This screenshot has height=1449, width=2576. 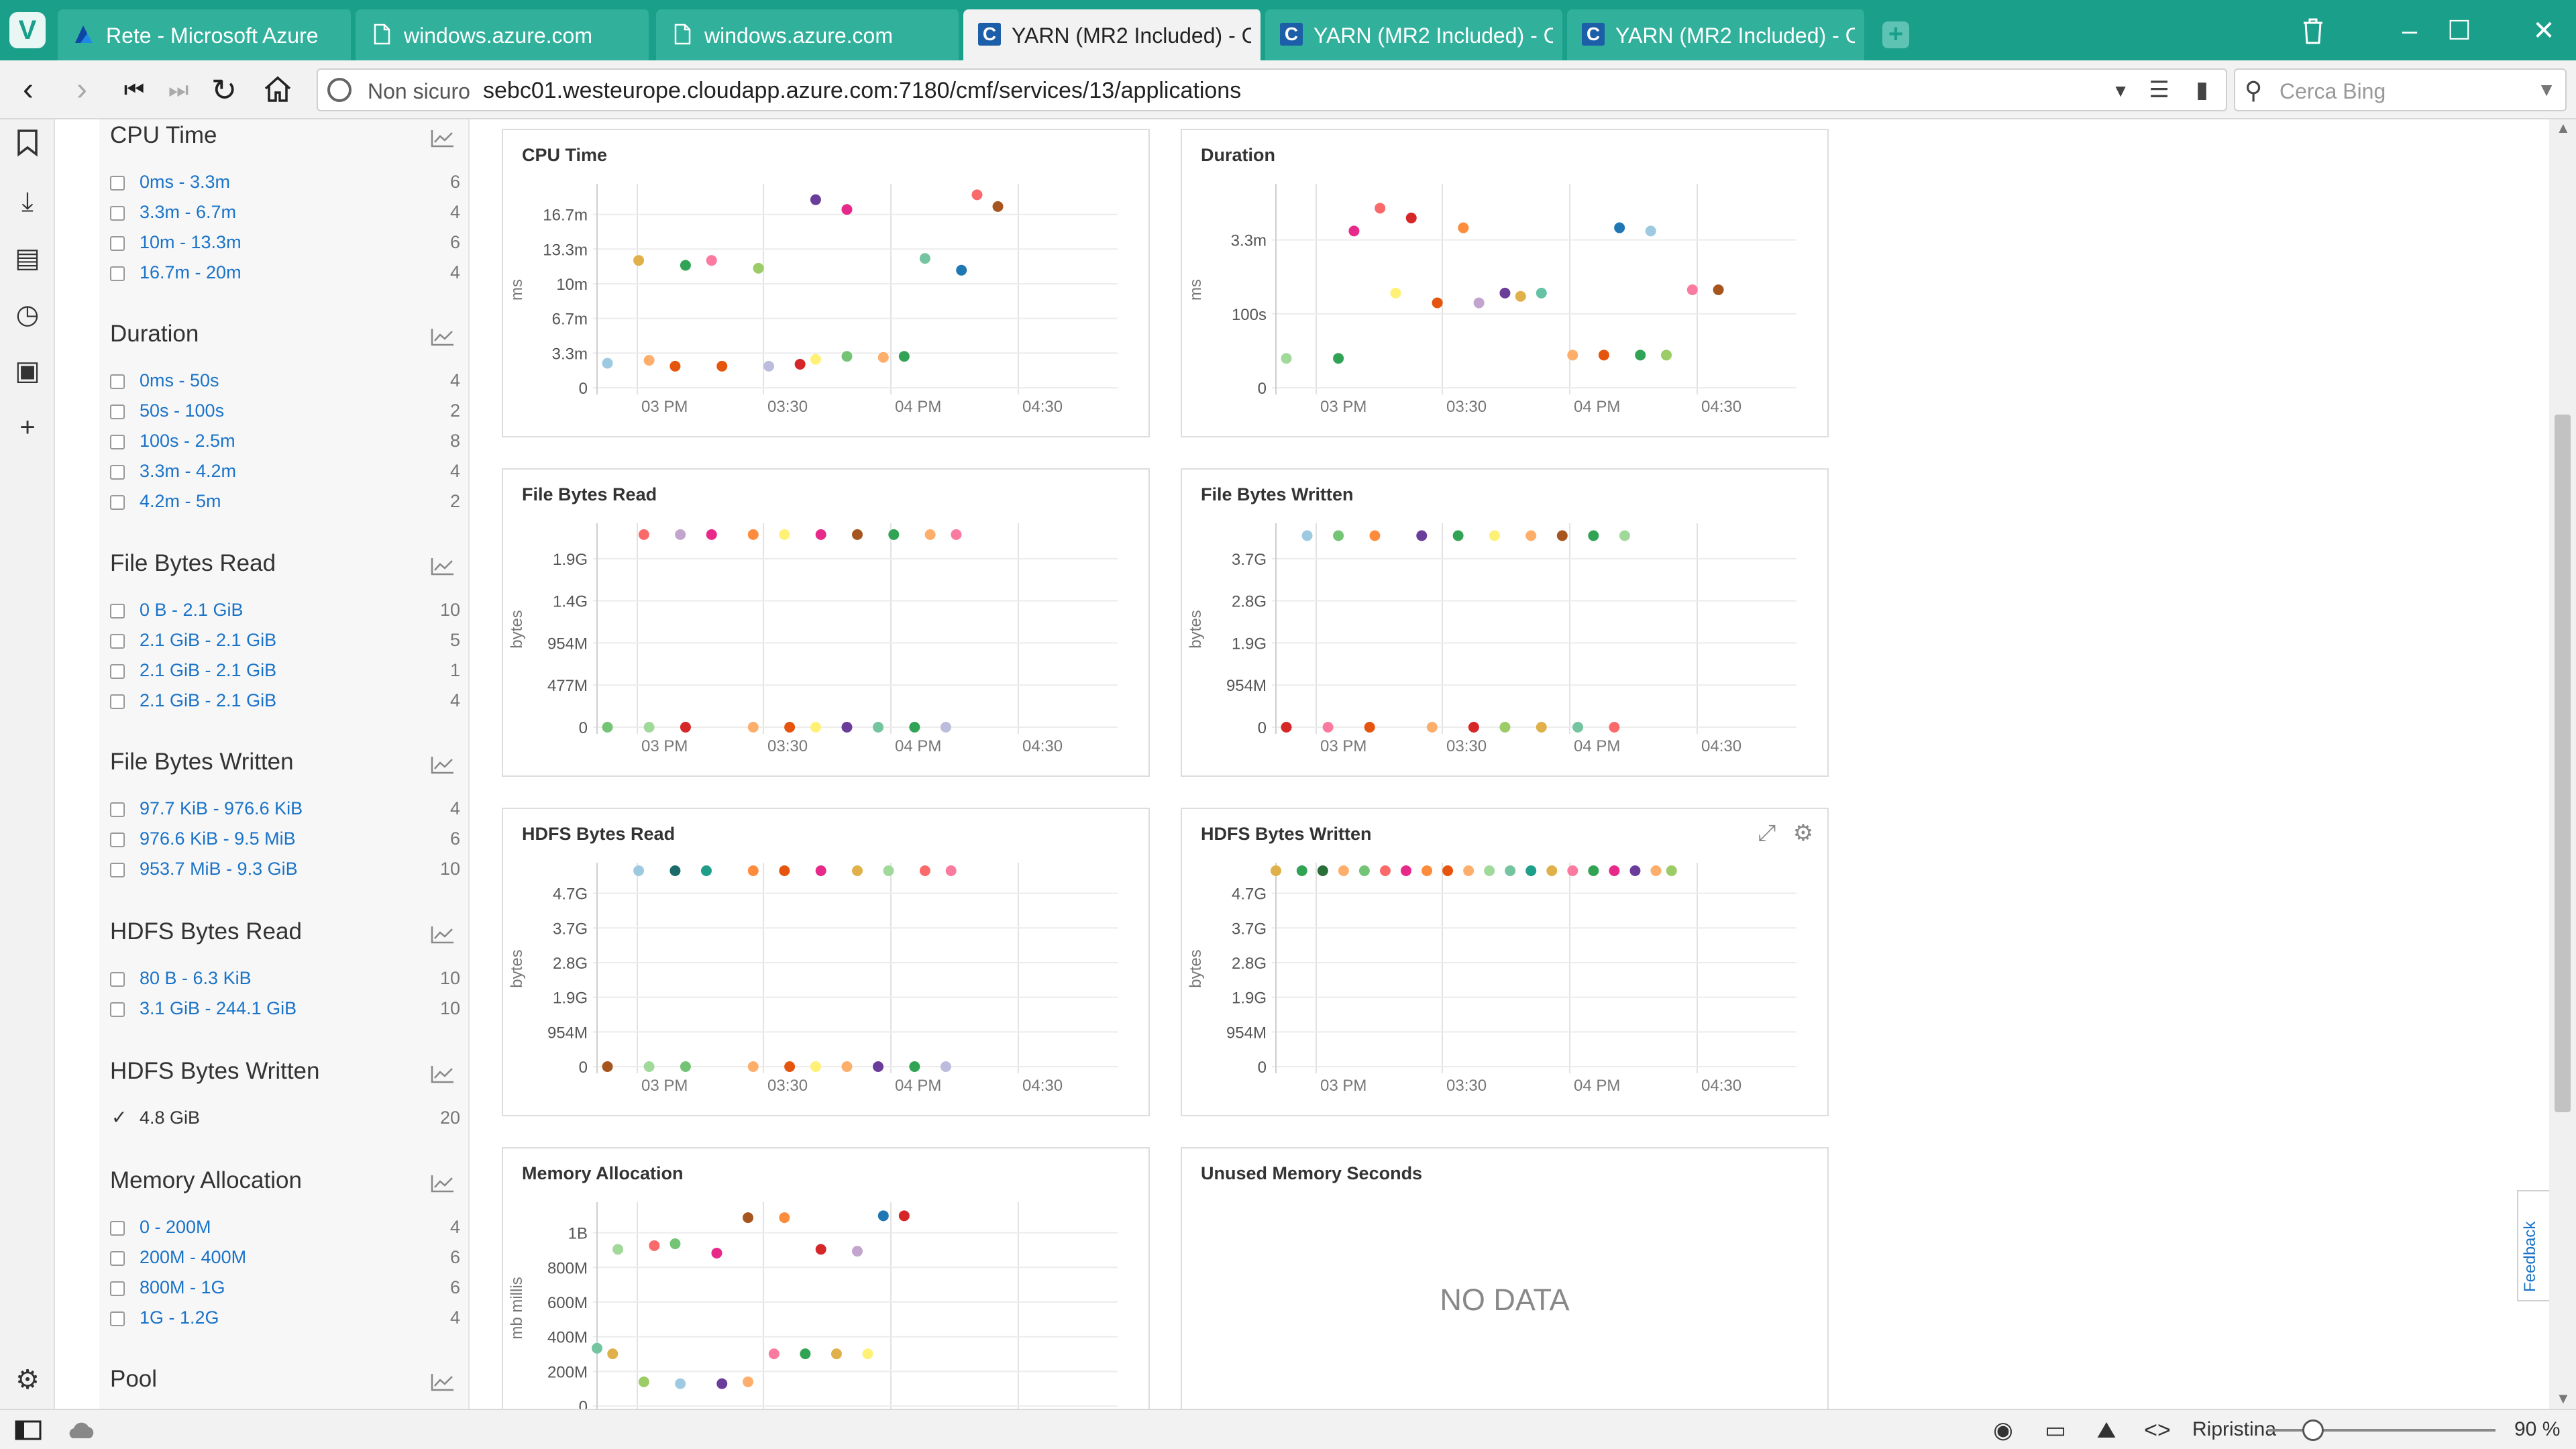 What do you see at coordinates (285, 412) in the screenshot?
I see `facet-option: 50s - 100s 2` at bounding box center [285, 412].